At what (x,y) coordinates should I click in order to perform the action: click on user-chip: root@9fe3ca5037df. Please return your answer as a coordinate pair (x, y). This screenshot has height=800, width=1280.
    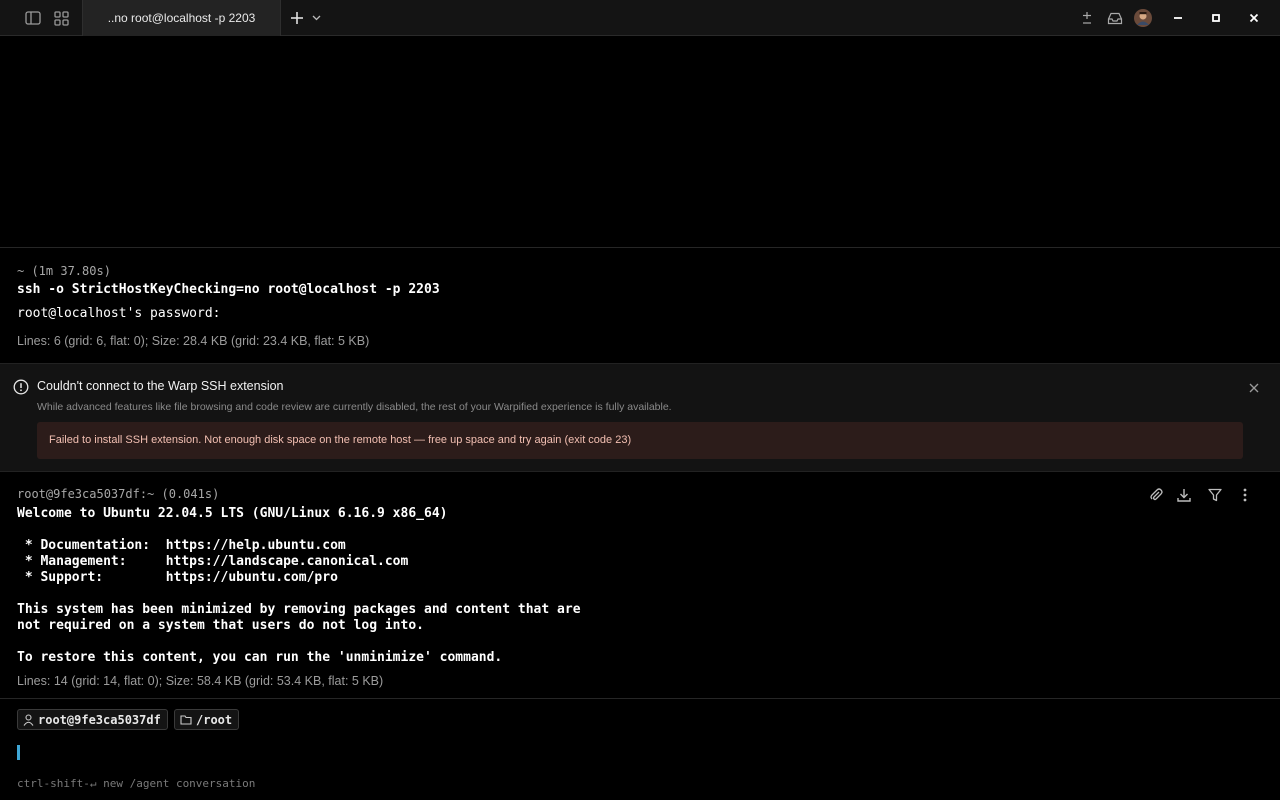
    Looking at the image, I should click on (92, 719).